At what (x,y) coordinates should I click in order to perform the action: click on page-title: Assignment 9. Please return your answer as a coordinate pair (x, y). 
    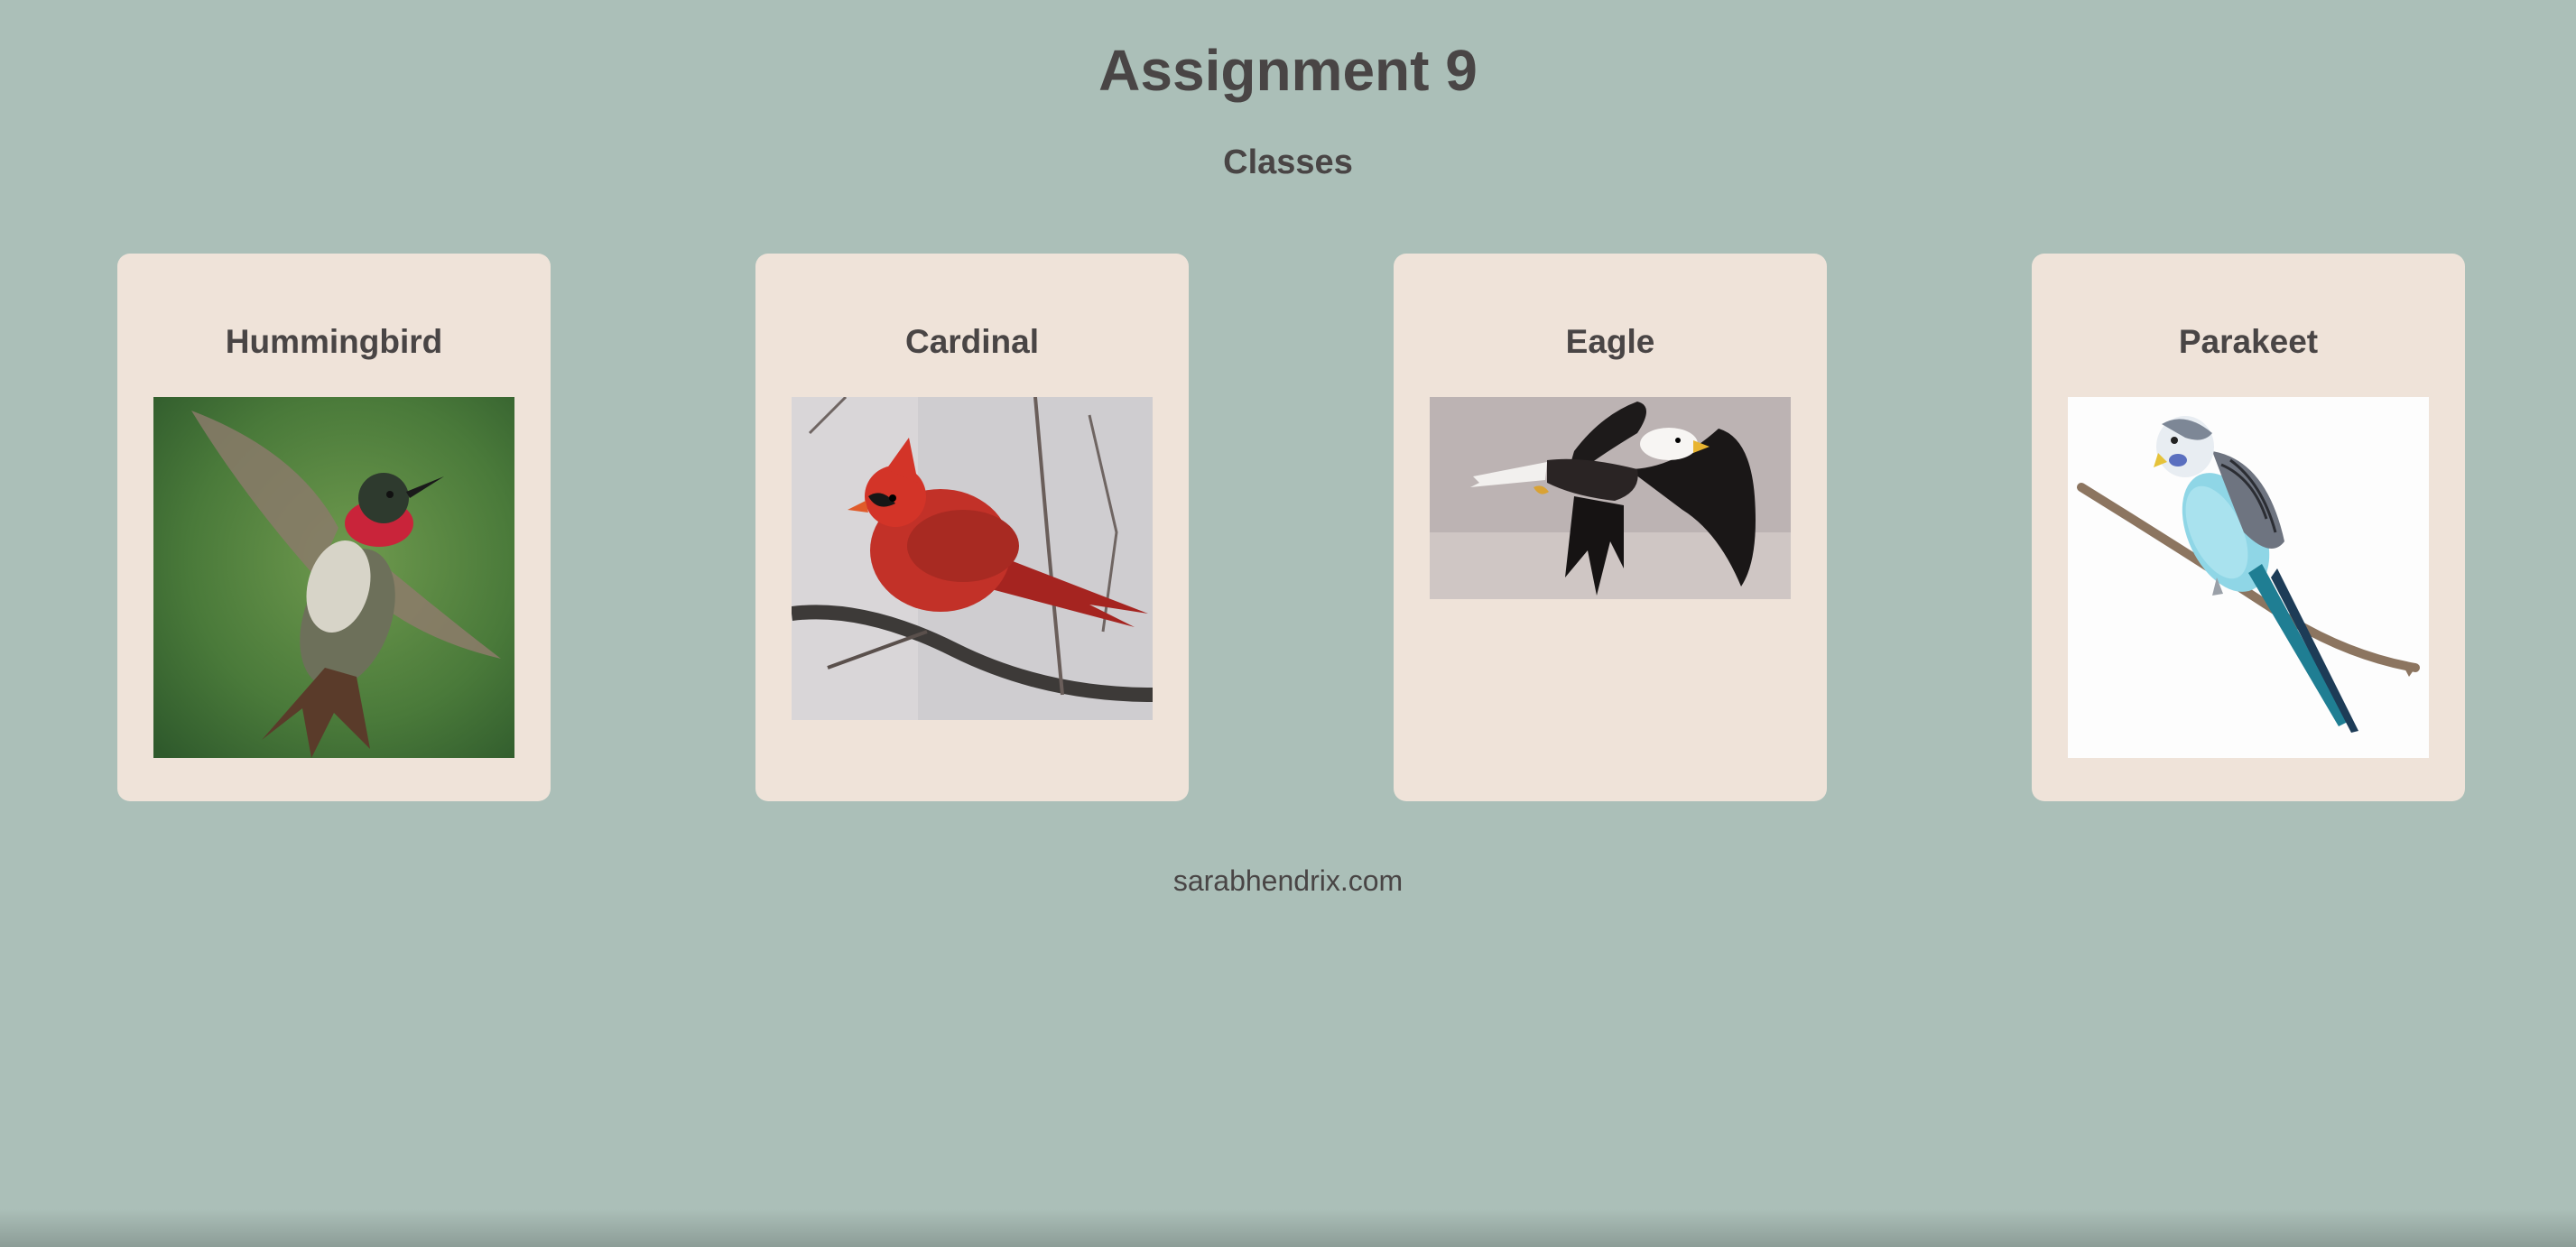
    Looking at the image, I should click on (1288, 70).